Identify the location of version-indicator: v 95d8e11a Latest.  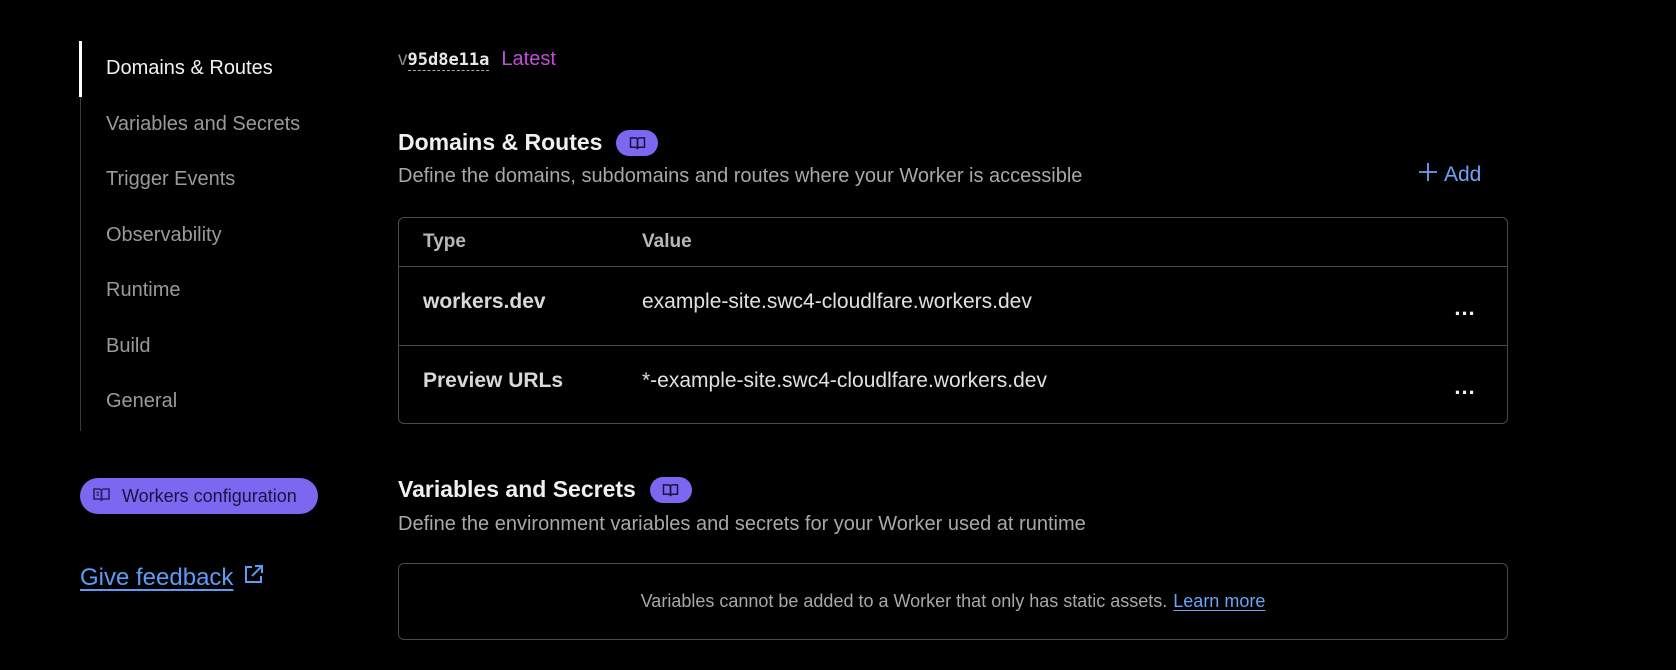
(477, 59).